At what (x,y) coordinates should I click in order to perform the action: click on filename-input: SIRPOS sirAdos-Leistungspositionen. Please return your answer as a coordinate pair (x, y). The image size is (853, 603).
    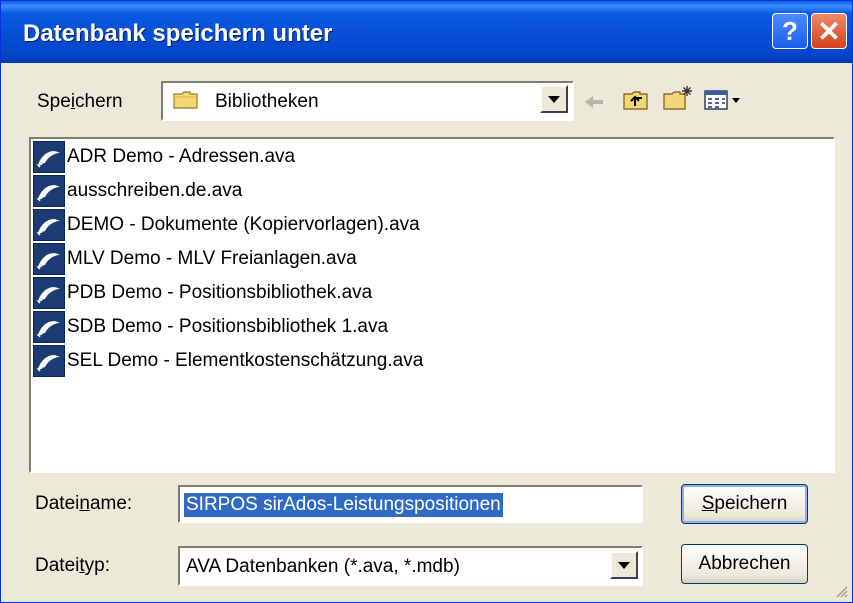
    Looking at the image, I should click on (410, 504).